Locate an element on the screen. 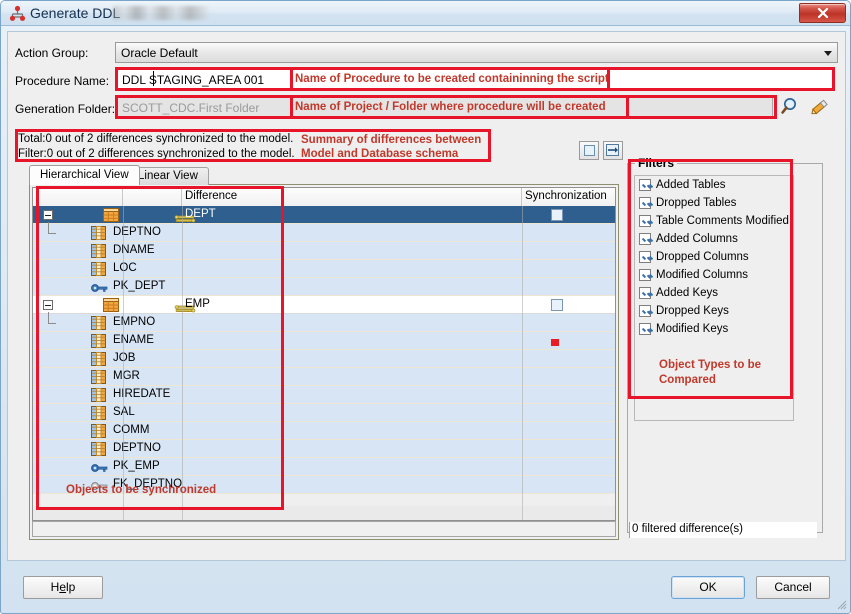  filter-label: Added Keys is located at coordinates (687, 293).